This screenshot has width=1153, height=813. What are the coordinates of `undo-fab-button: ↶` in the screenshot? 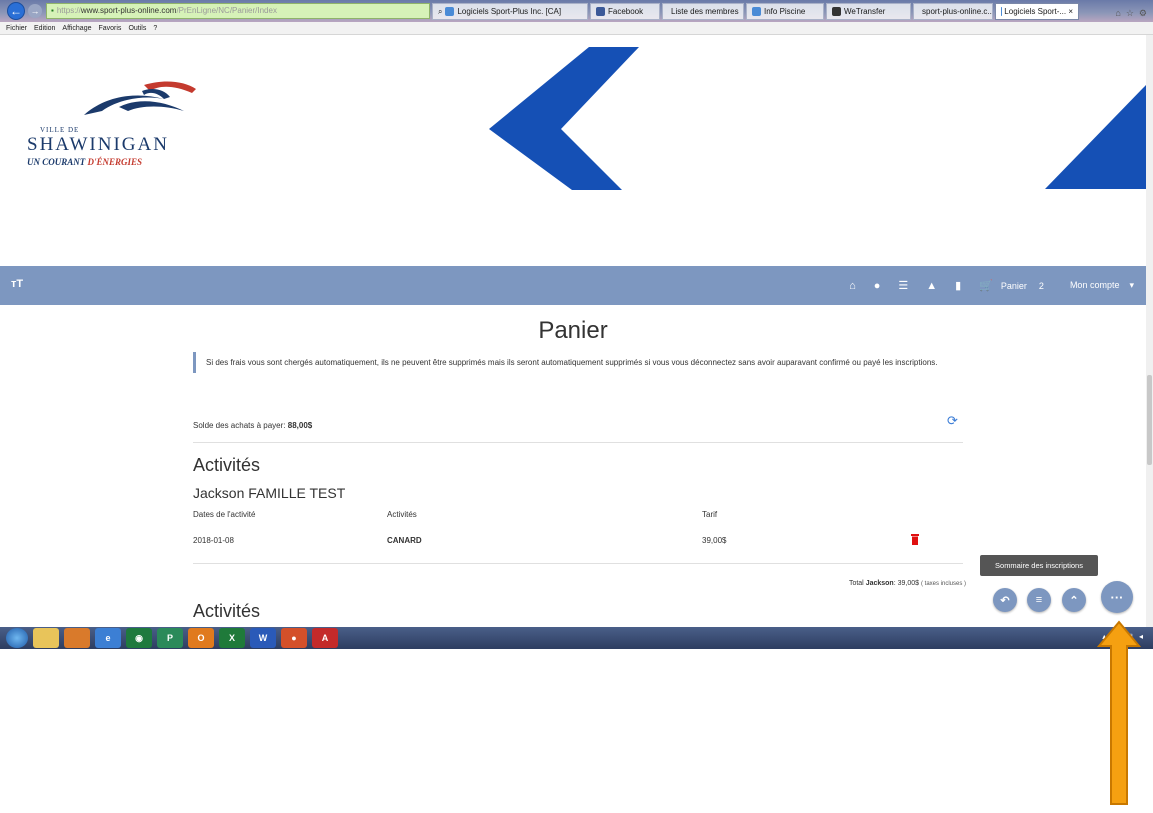 It's located at (1005, 600).